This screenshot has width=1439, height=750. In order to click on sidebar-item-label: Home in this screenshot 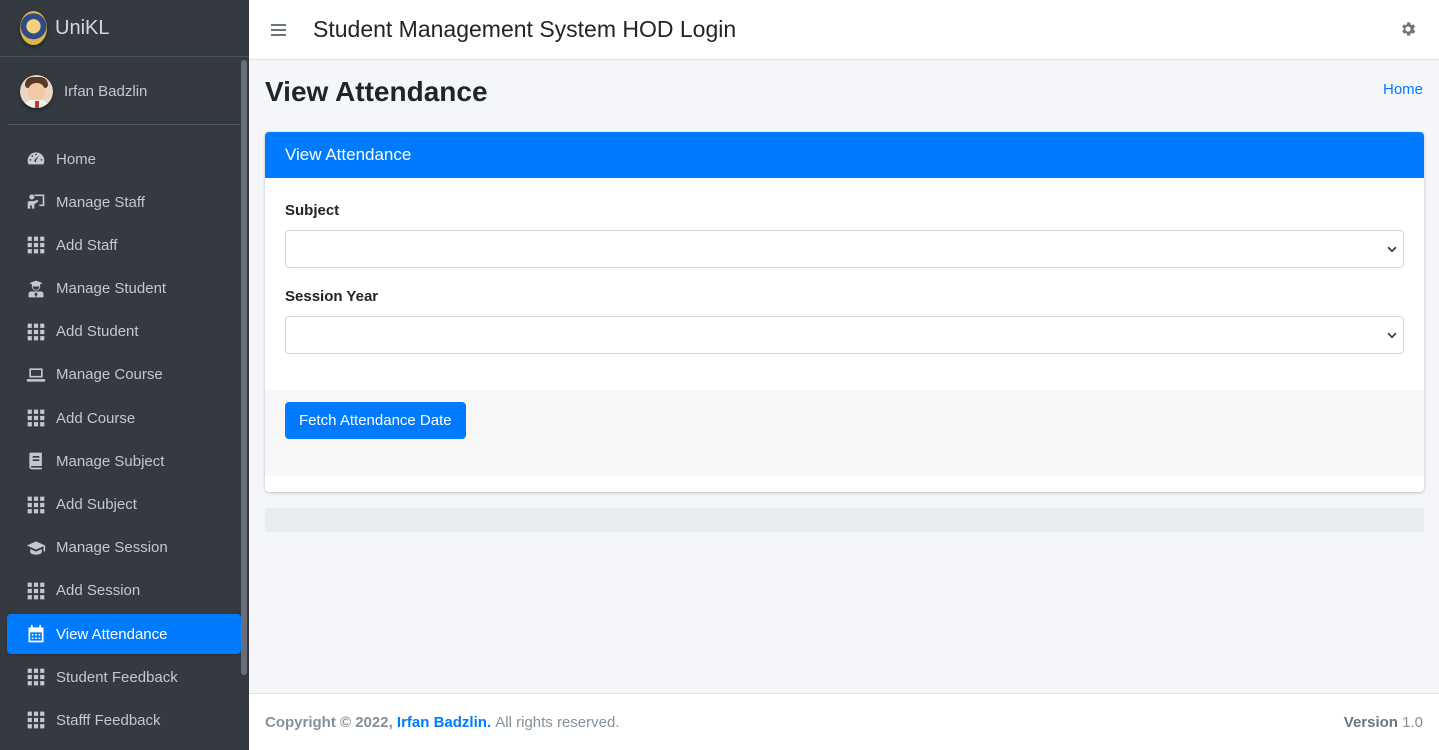, I will do `click(76, 159)`.